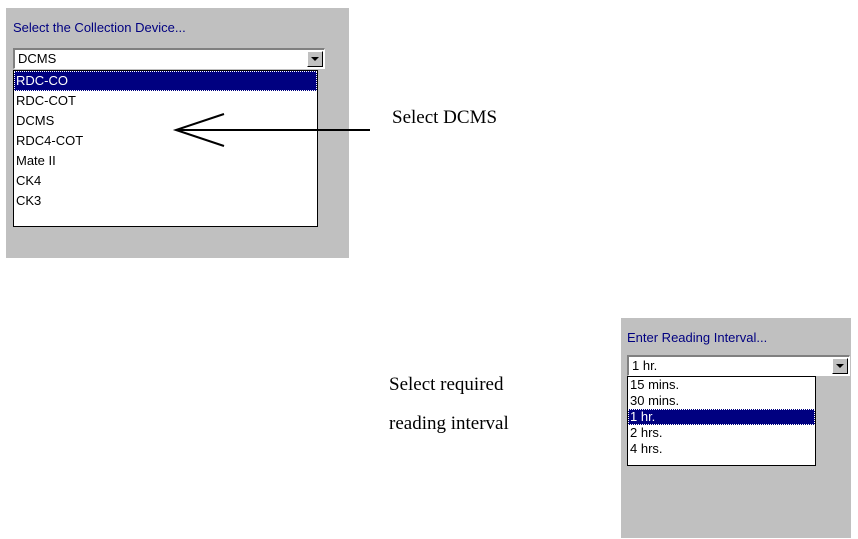 The image size is (858, 539). What do you see at coordinates (165, 201) in the screenshot?
I see `list-item-ck3: CK3` at bounding box center [165, 201].